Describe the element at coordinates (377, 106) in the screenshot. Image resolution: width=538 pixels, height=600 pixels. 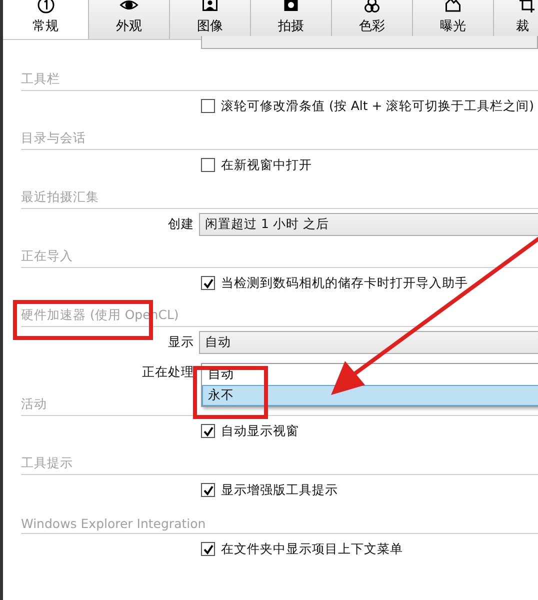
I see `checkbox-label: 滚轮可修改滑条值 (按 Alt + 滚轮可切换于工具栏之间)` at that location.